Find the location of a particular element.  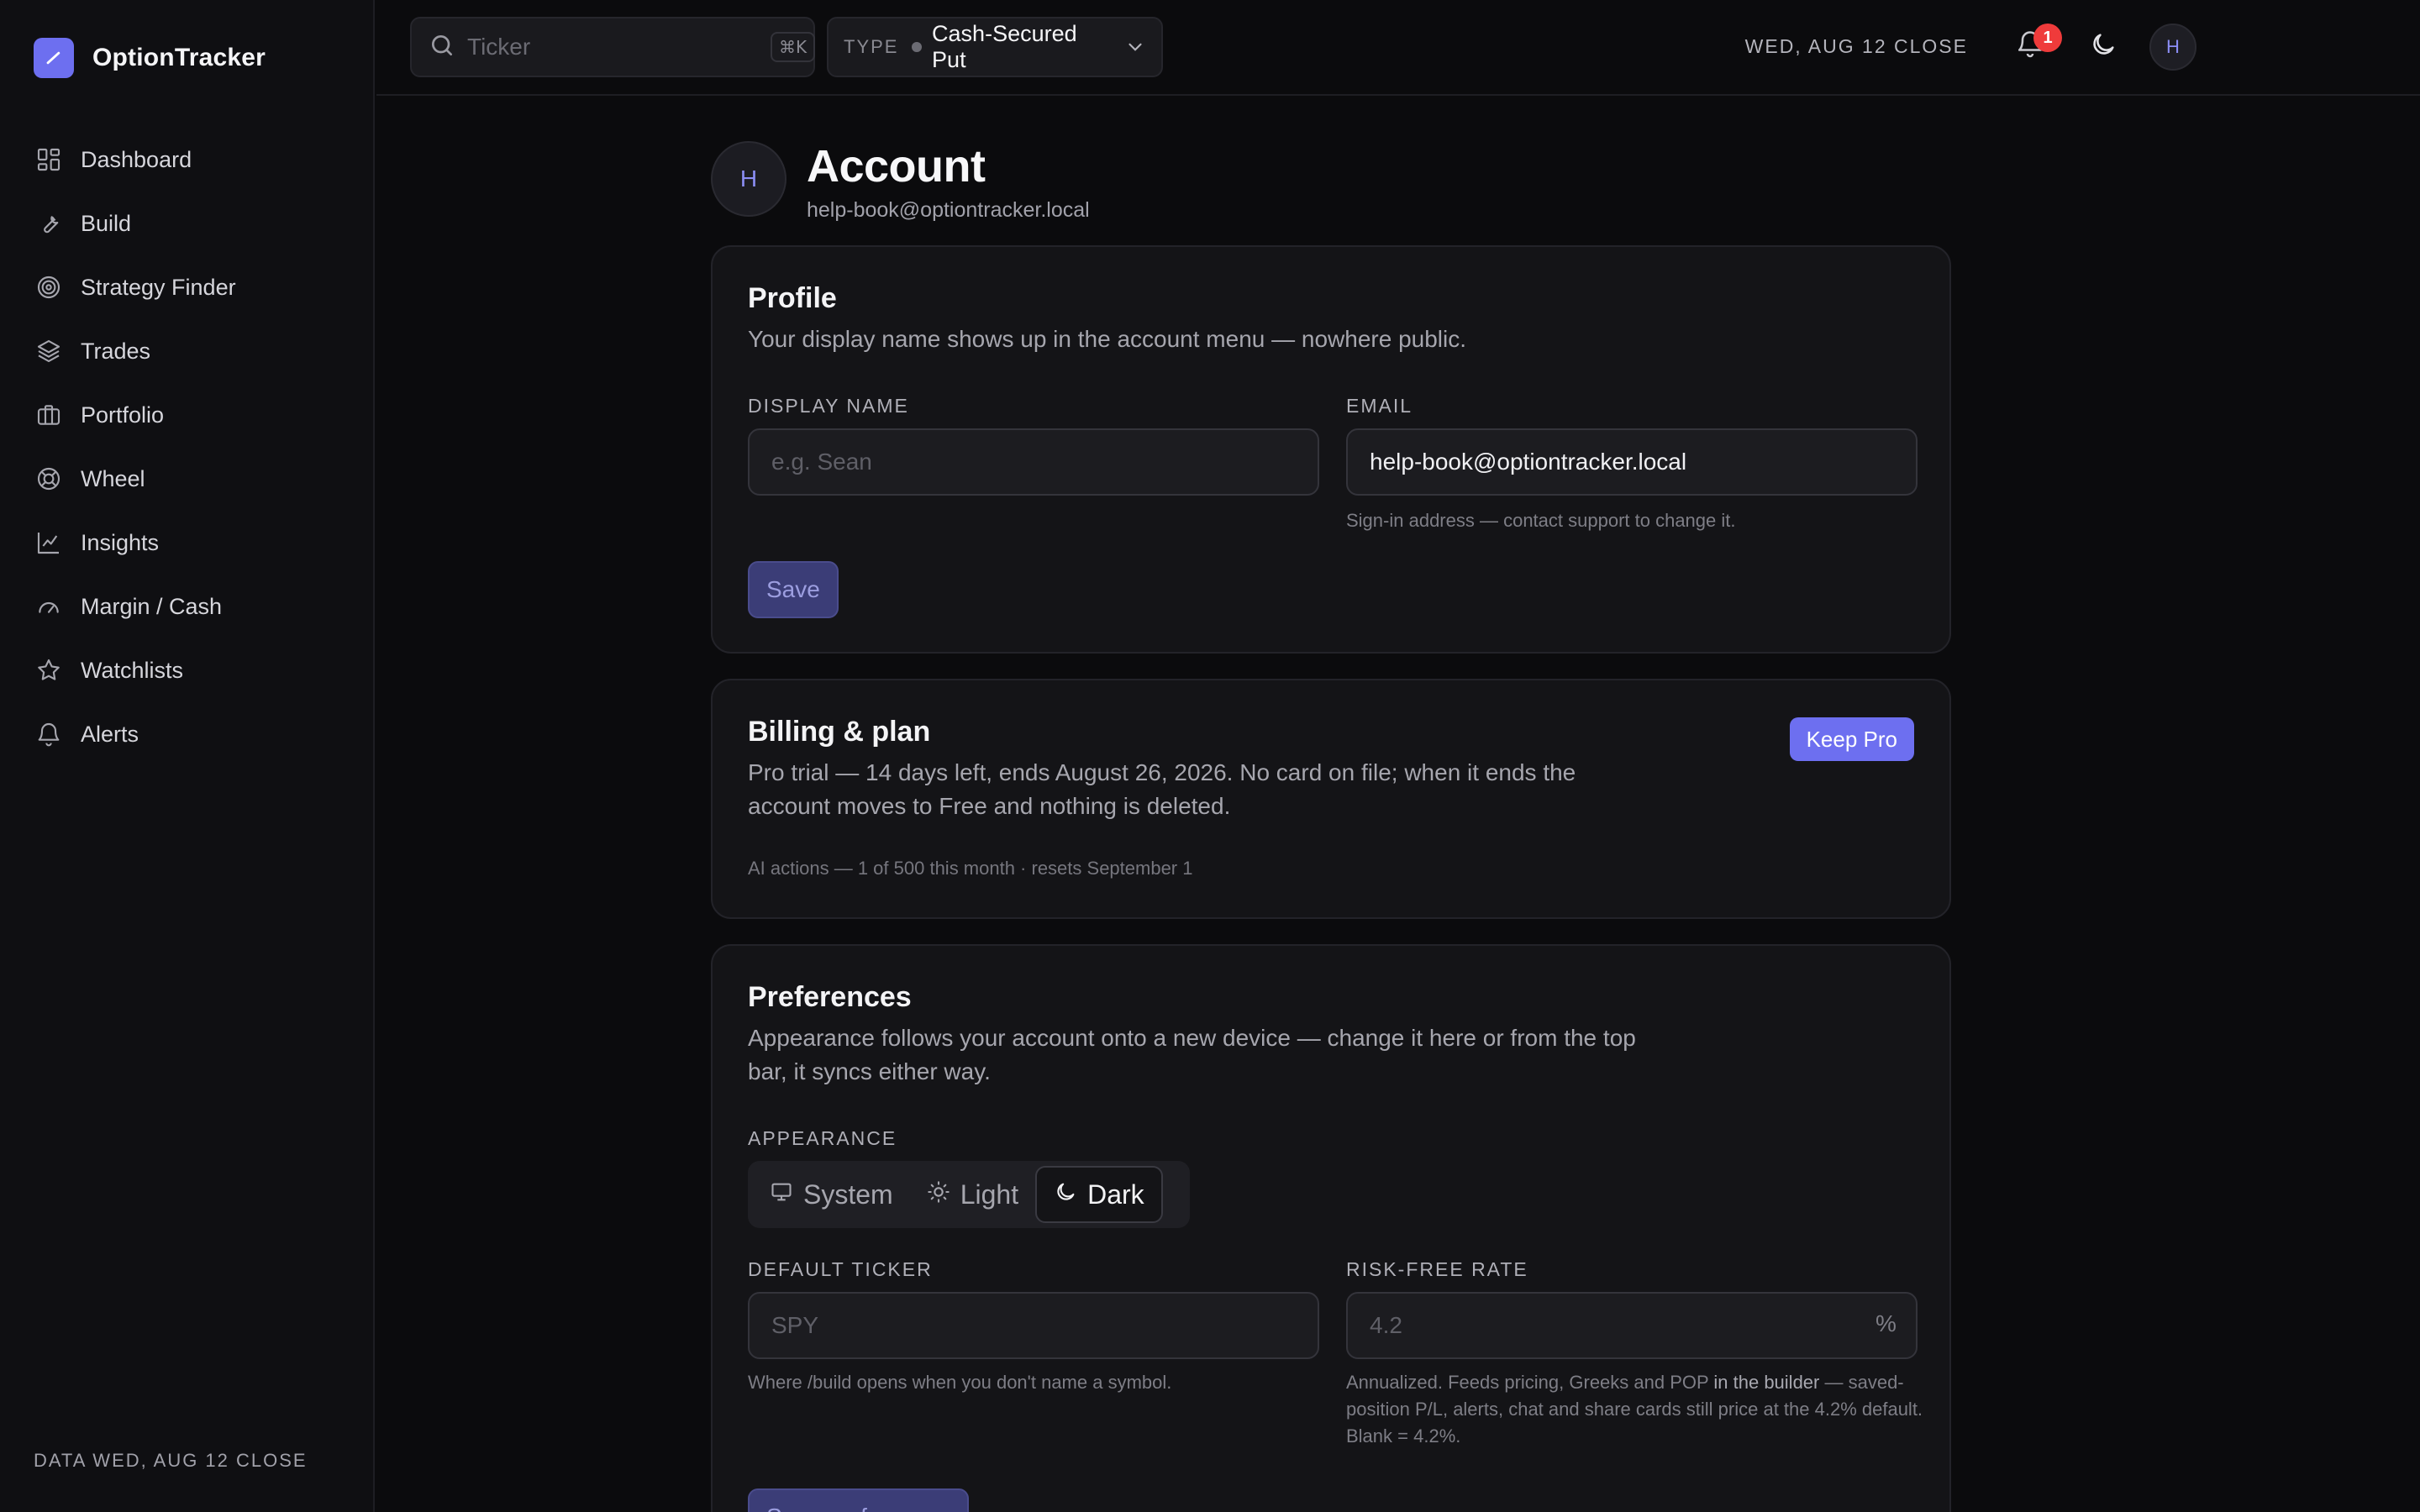

type-label: TYPE is located at coordinates (871, 46).